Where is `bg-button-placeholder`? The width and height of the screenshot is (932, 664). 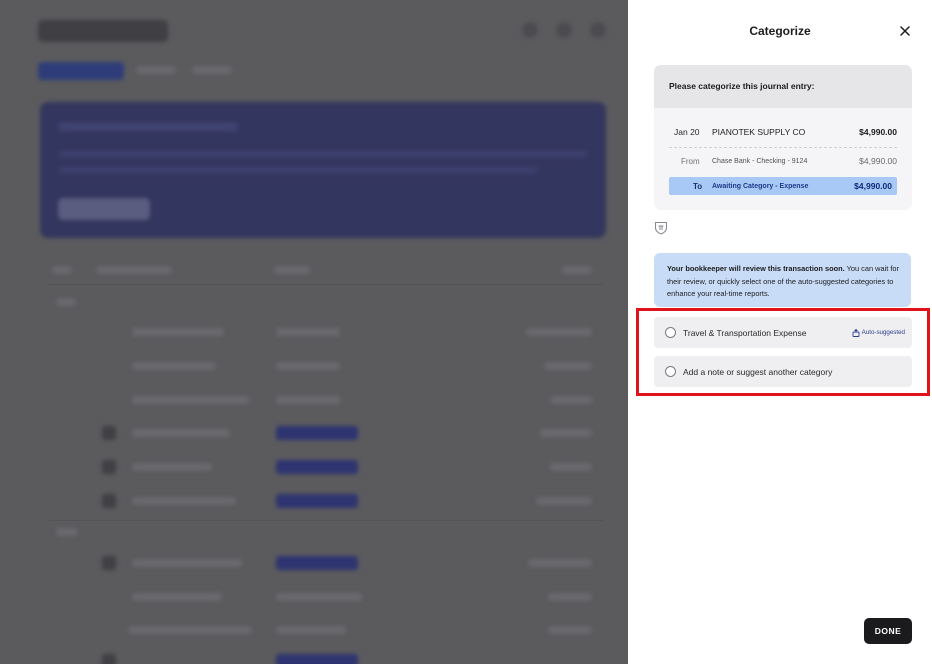
bg-button-placeholder is located at coordinates (104, 209).